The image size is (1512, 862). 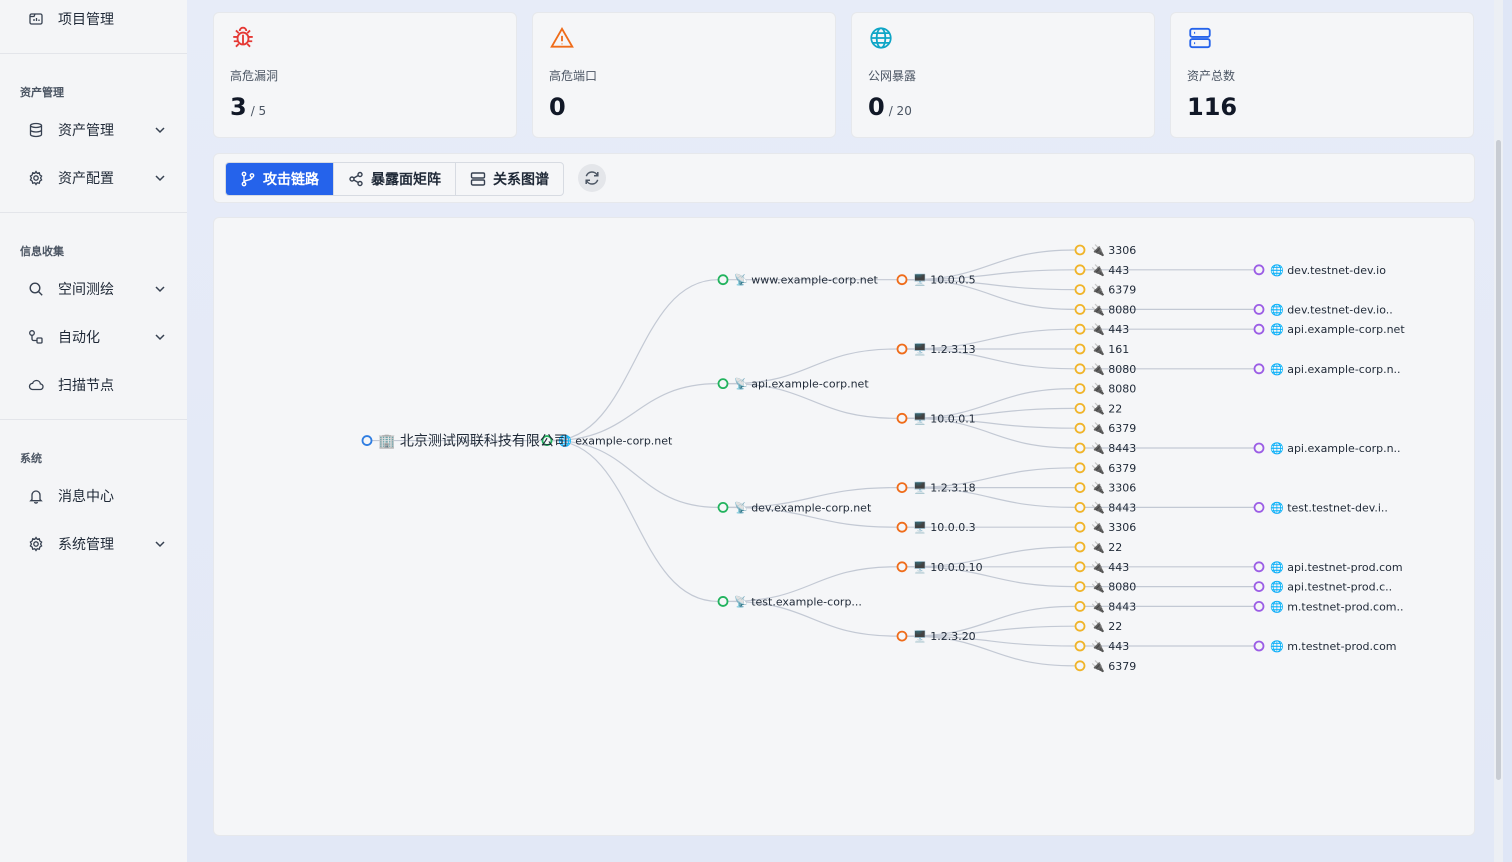 I want to click on port-label: 🔌 161, so click(x=1110, y=349).